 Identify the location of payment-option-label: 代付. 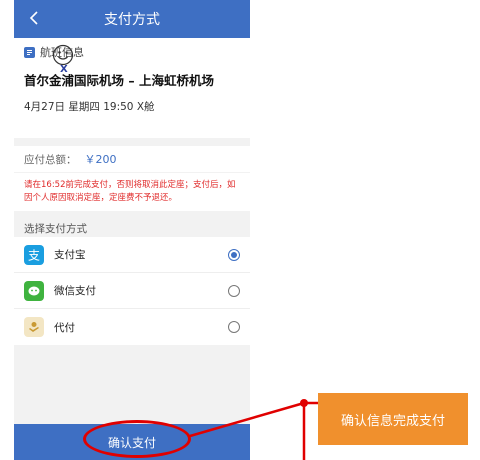
(64, 327).